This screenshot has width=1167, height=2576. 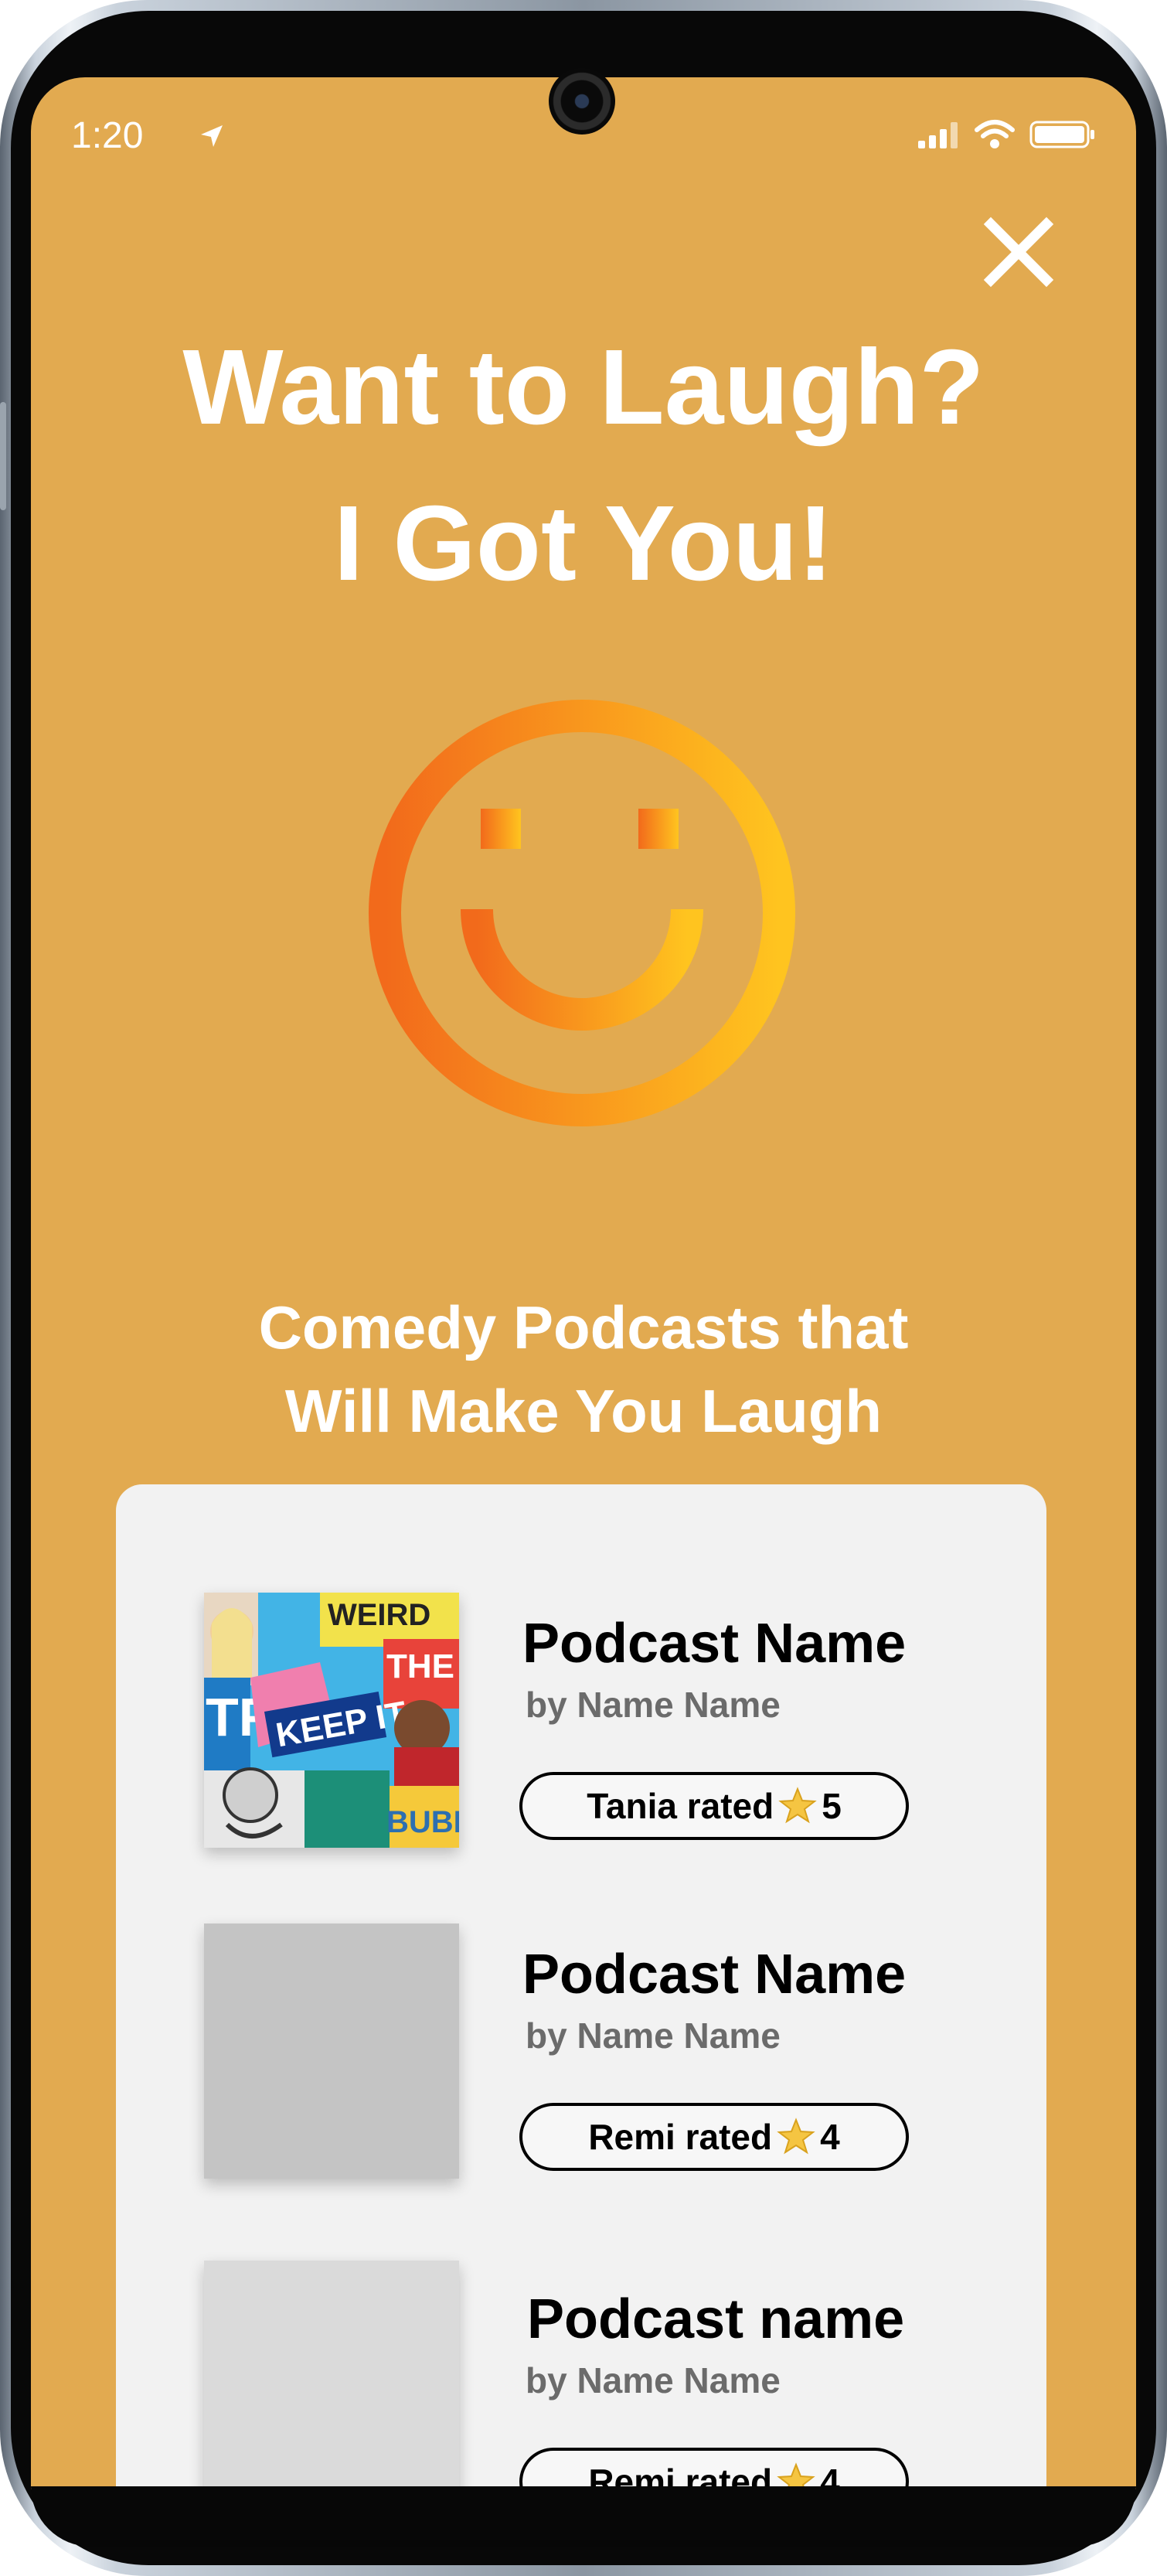 What do you see at coordinates (715, 2319) in the screenshot?
I see `podcast-name: Podcast name` at bounding box center [715, 2319].